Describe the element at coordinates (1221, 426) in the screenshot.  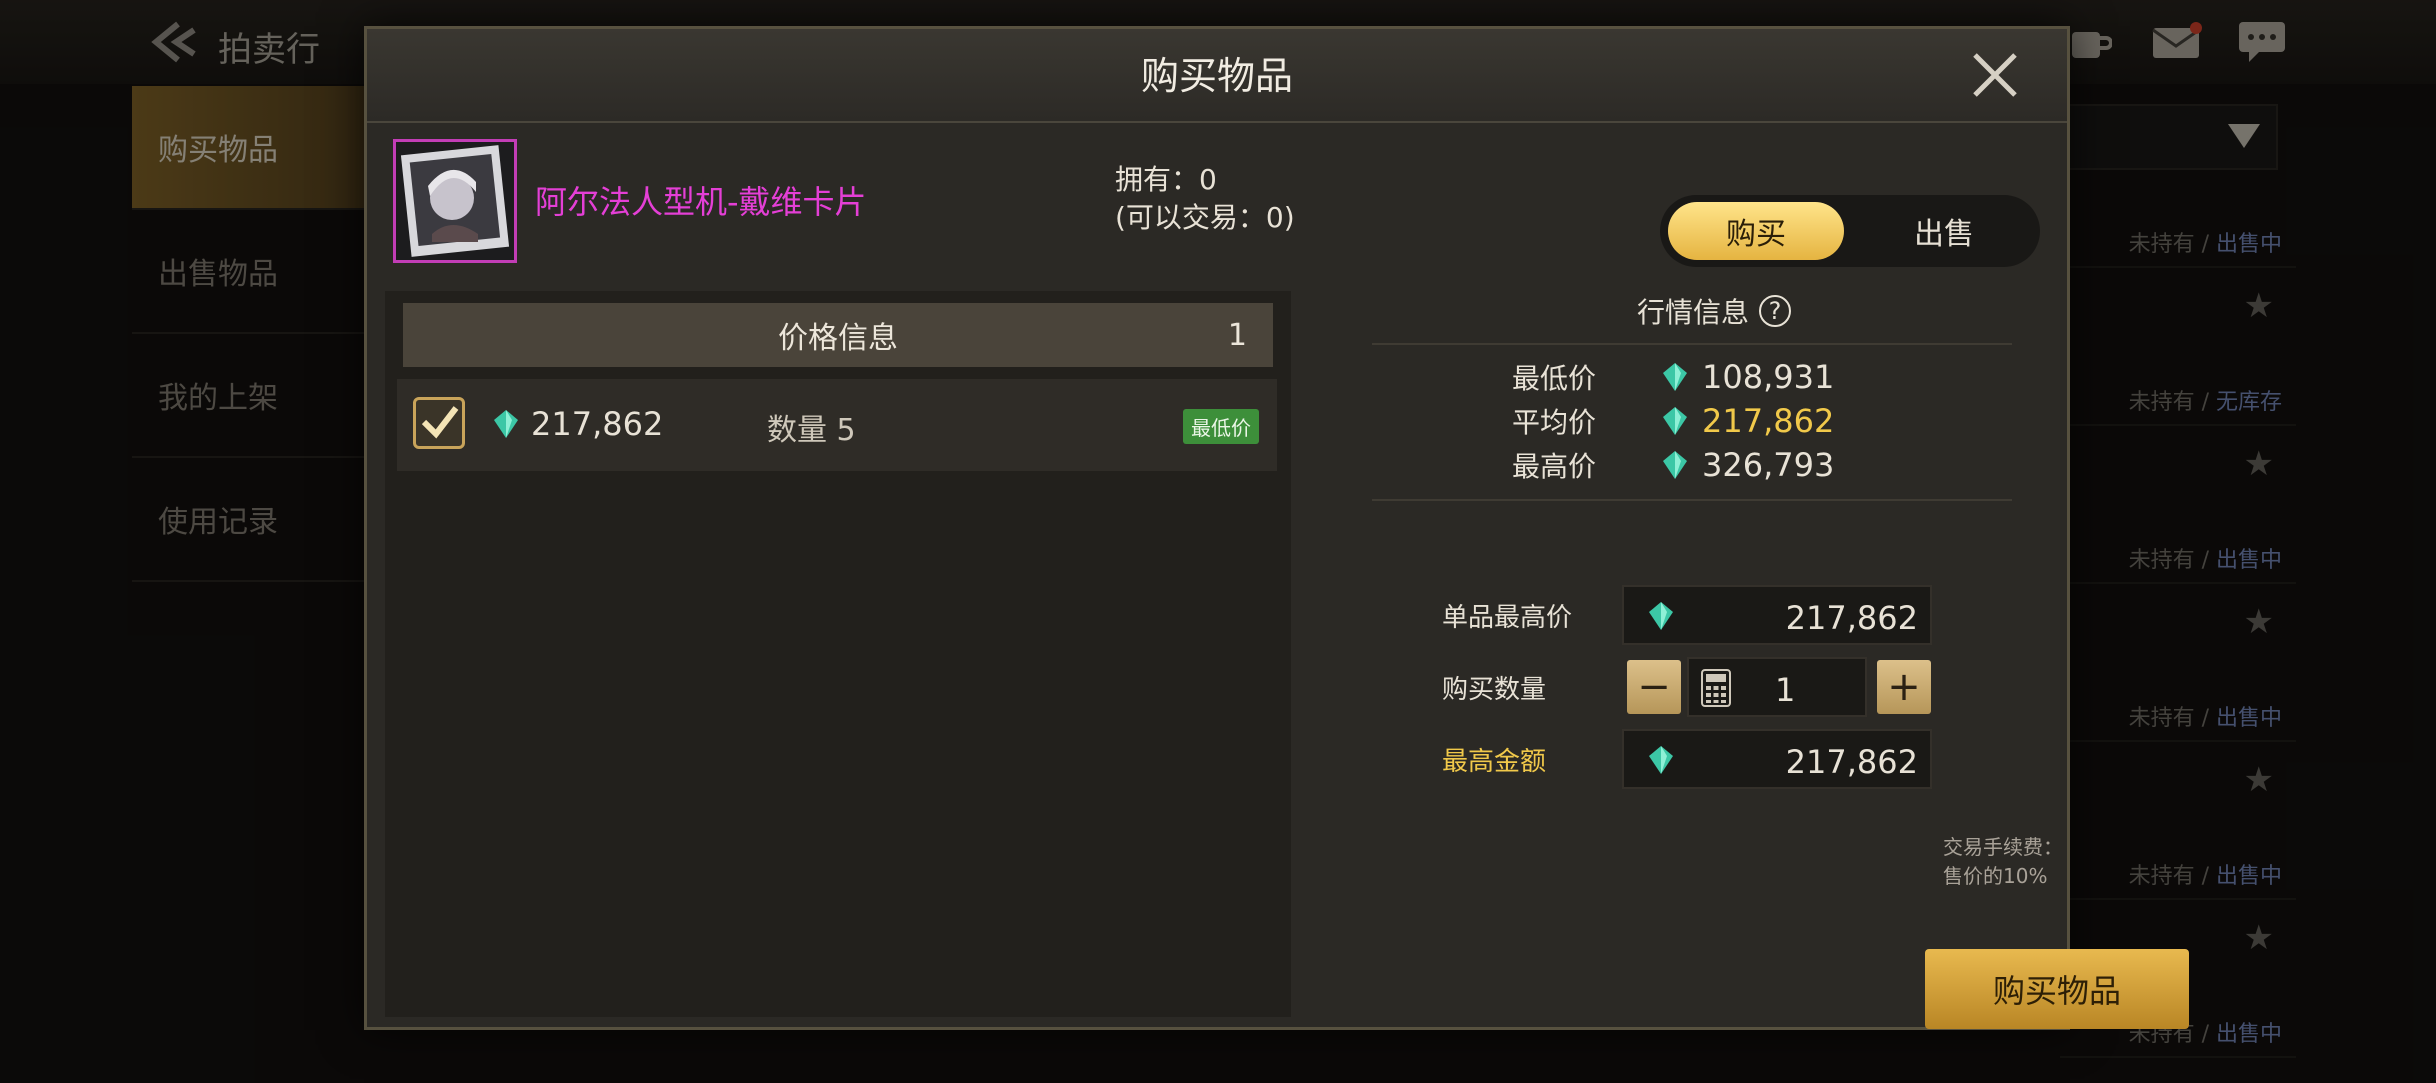
I see `lowest-price-badge: 最低价` at that location.